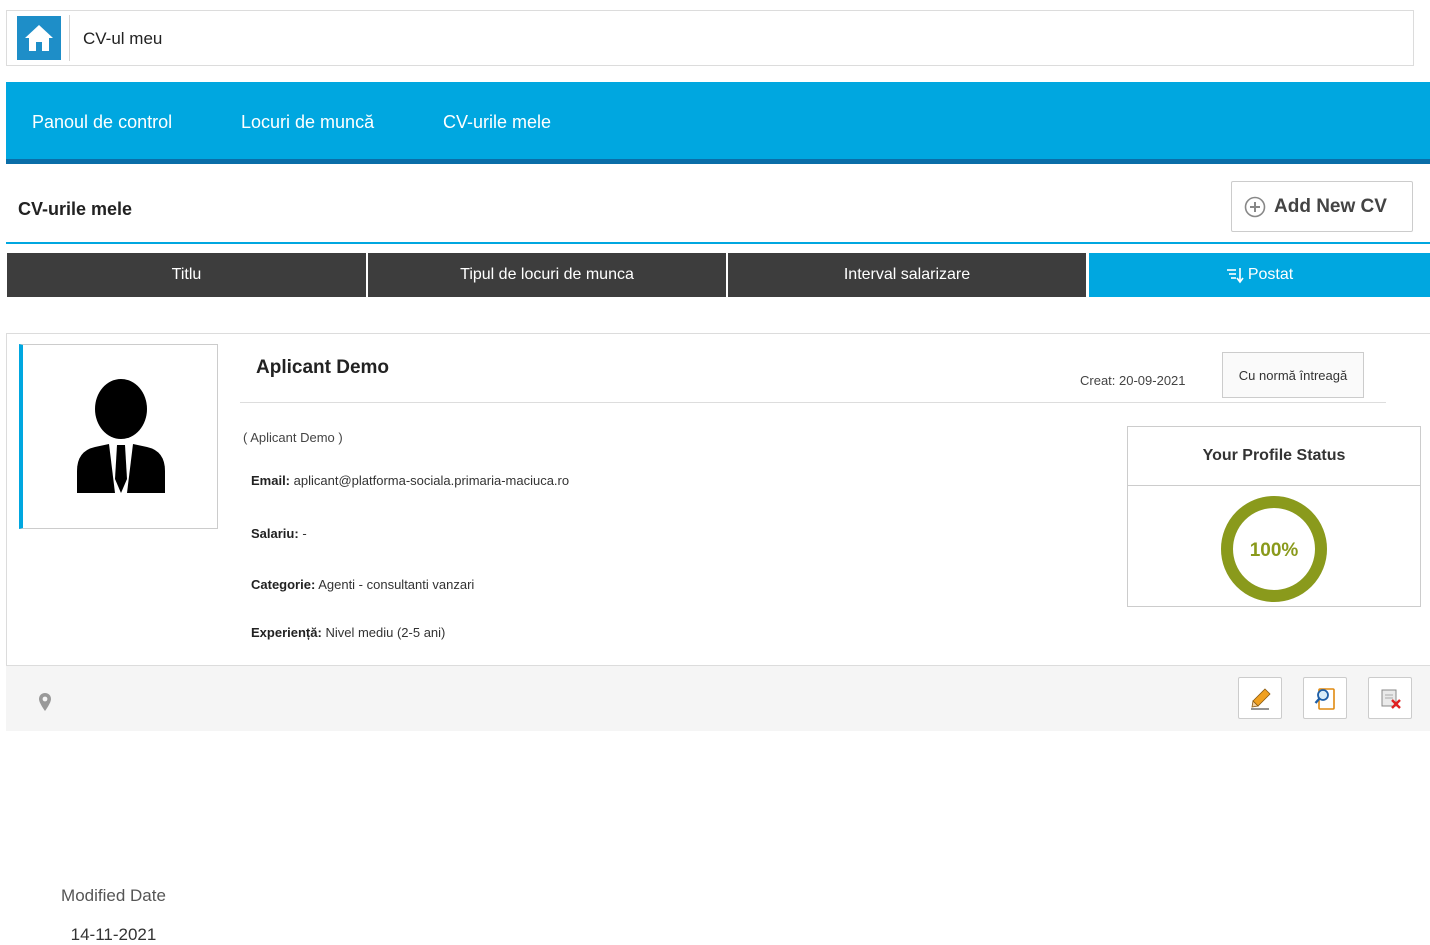 This screenshot has width=1430, height=945. I want to click on field-value: Agenti - consultanti vanzari, so click(396, 584).